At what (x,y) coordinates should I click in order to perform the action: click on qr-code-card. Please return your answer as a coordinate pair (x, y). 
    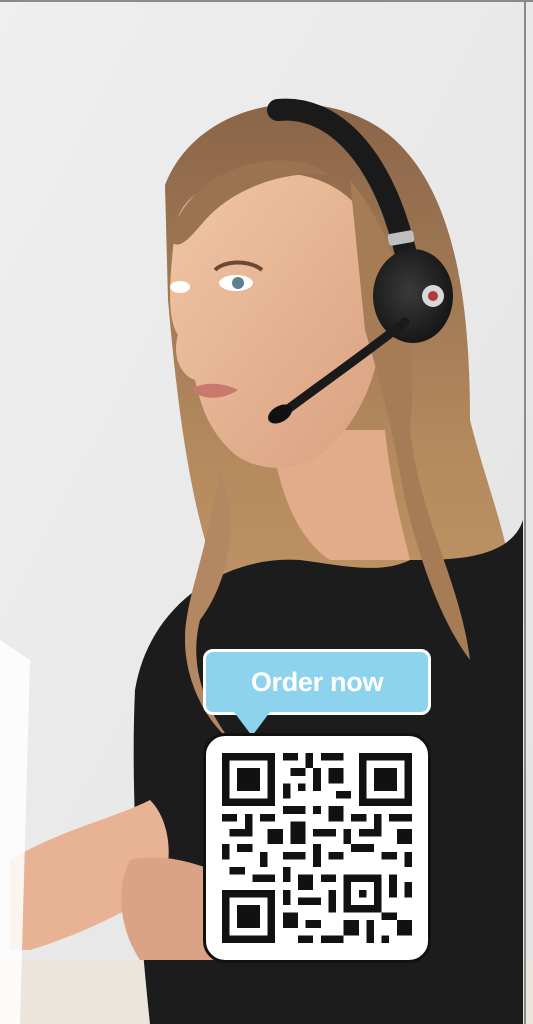
    Looking at the image, I should click on (317, 848).